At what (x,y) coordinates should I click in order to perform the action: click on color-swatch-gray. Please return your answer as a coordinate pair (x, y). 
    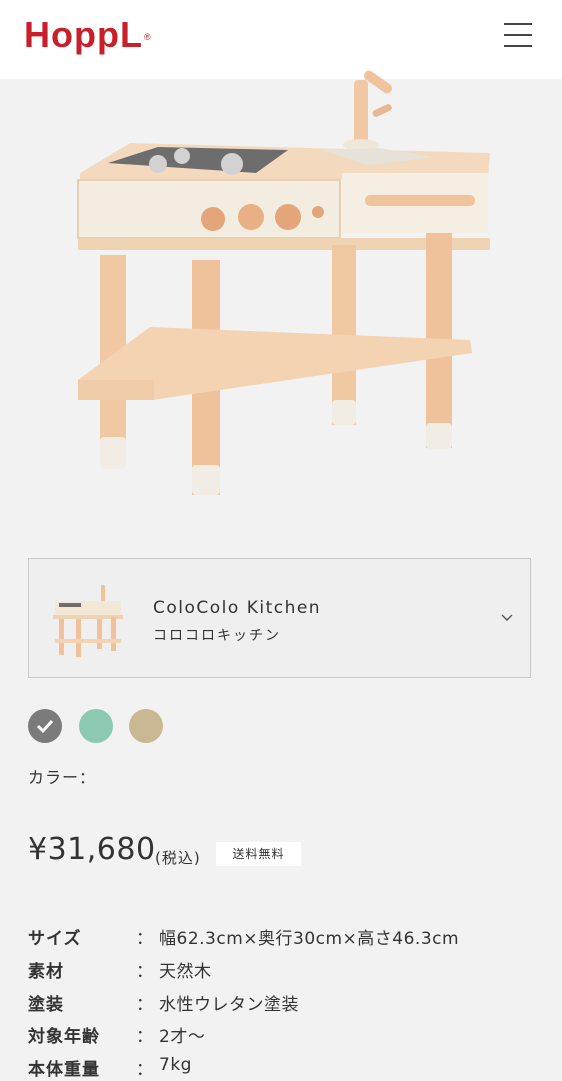
    Looking at the image, I should click on (45, 726).